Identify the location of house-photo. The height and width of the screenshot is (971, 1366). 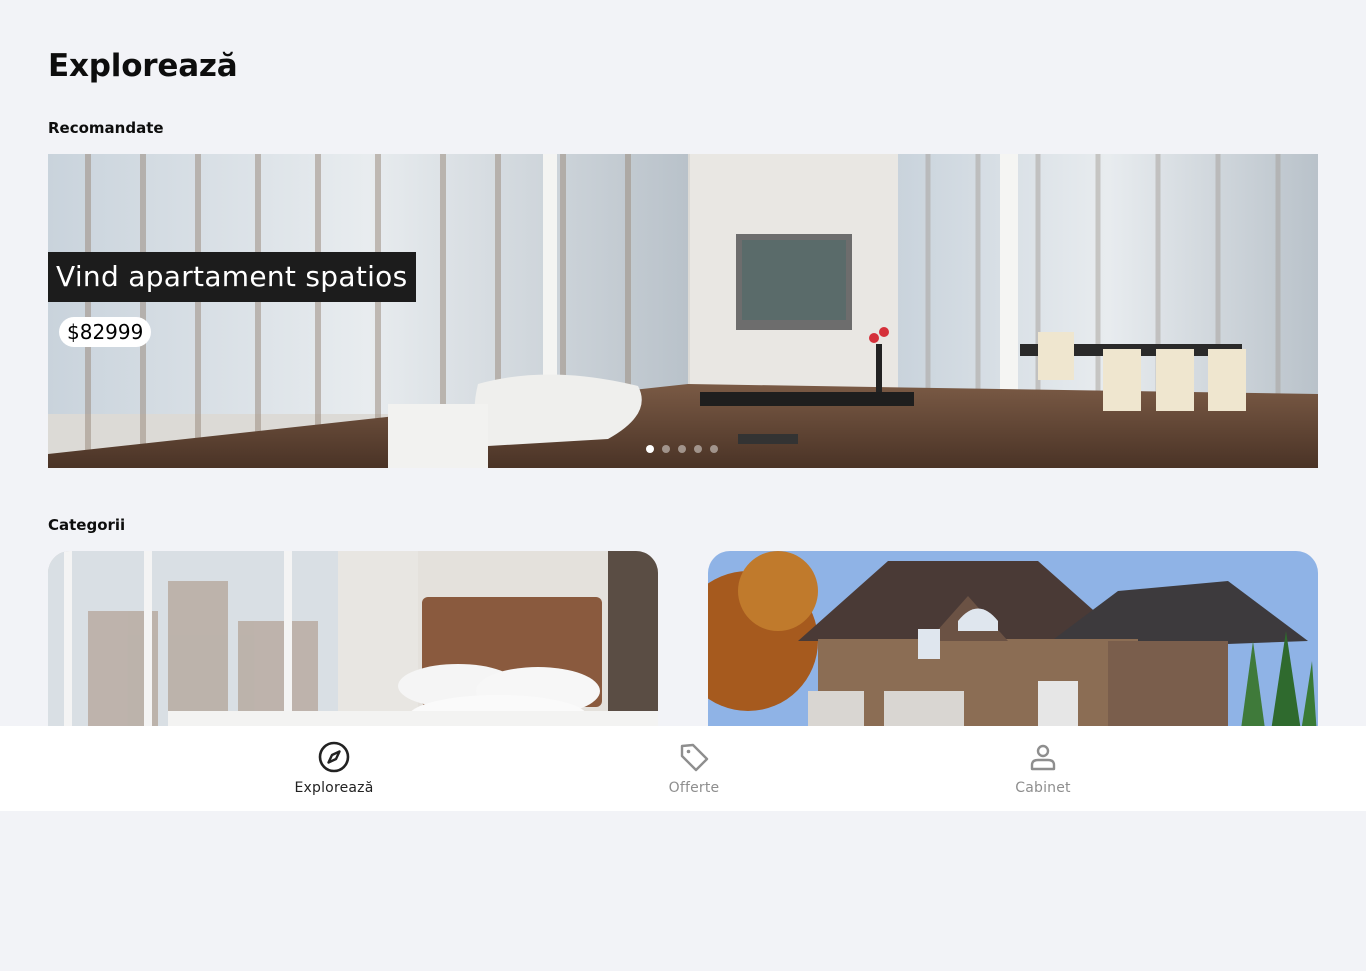
(1013, 651).